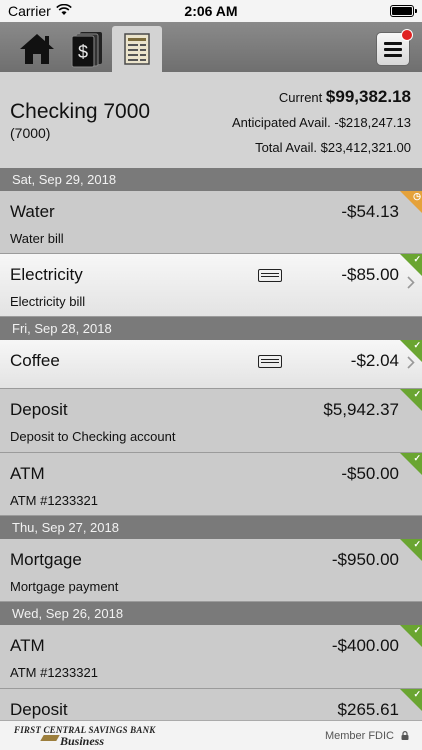  Describe the element at coordinates (80, 111) in the screenshot. I see `account-name: Checking 7000` at that location.